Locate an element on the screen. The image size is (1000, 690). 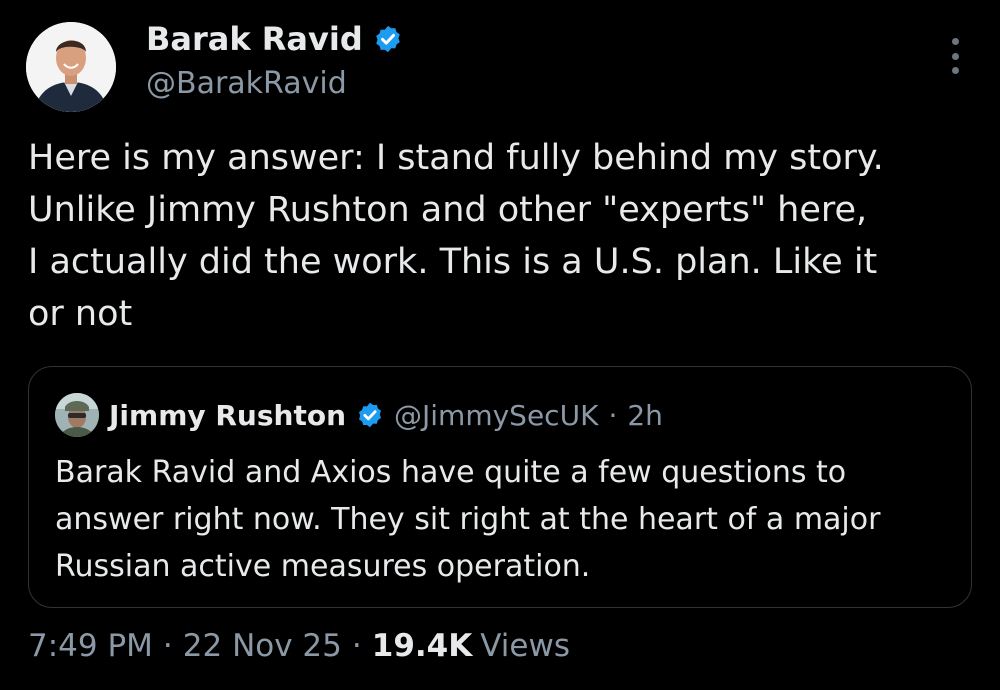
more-options-icon is located at coordinates (955, 56).